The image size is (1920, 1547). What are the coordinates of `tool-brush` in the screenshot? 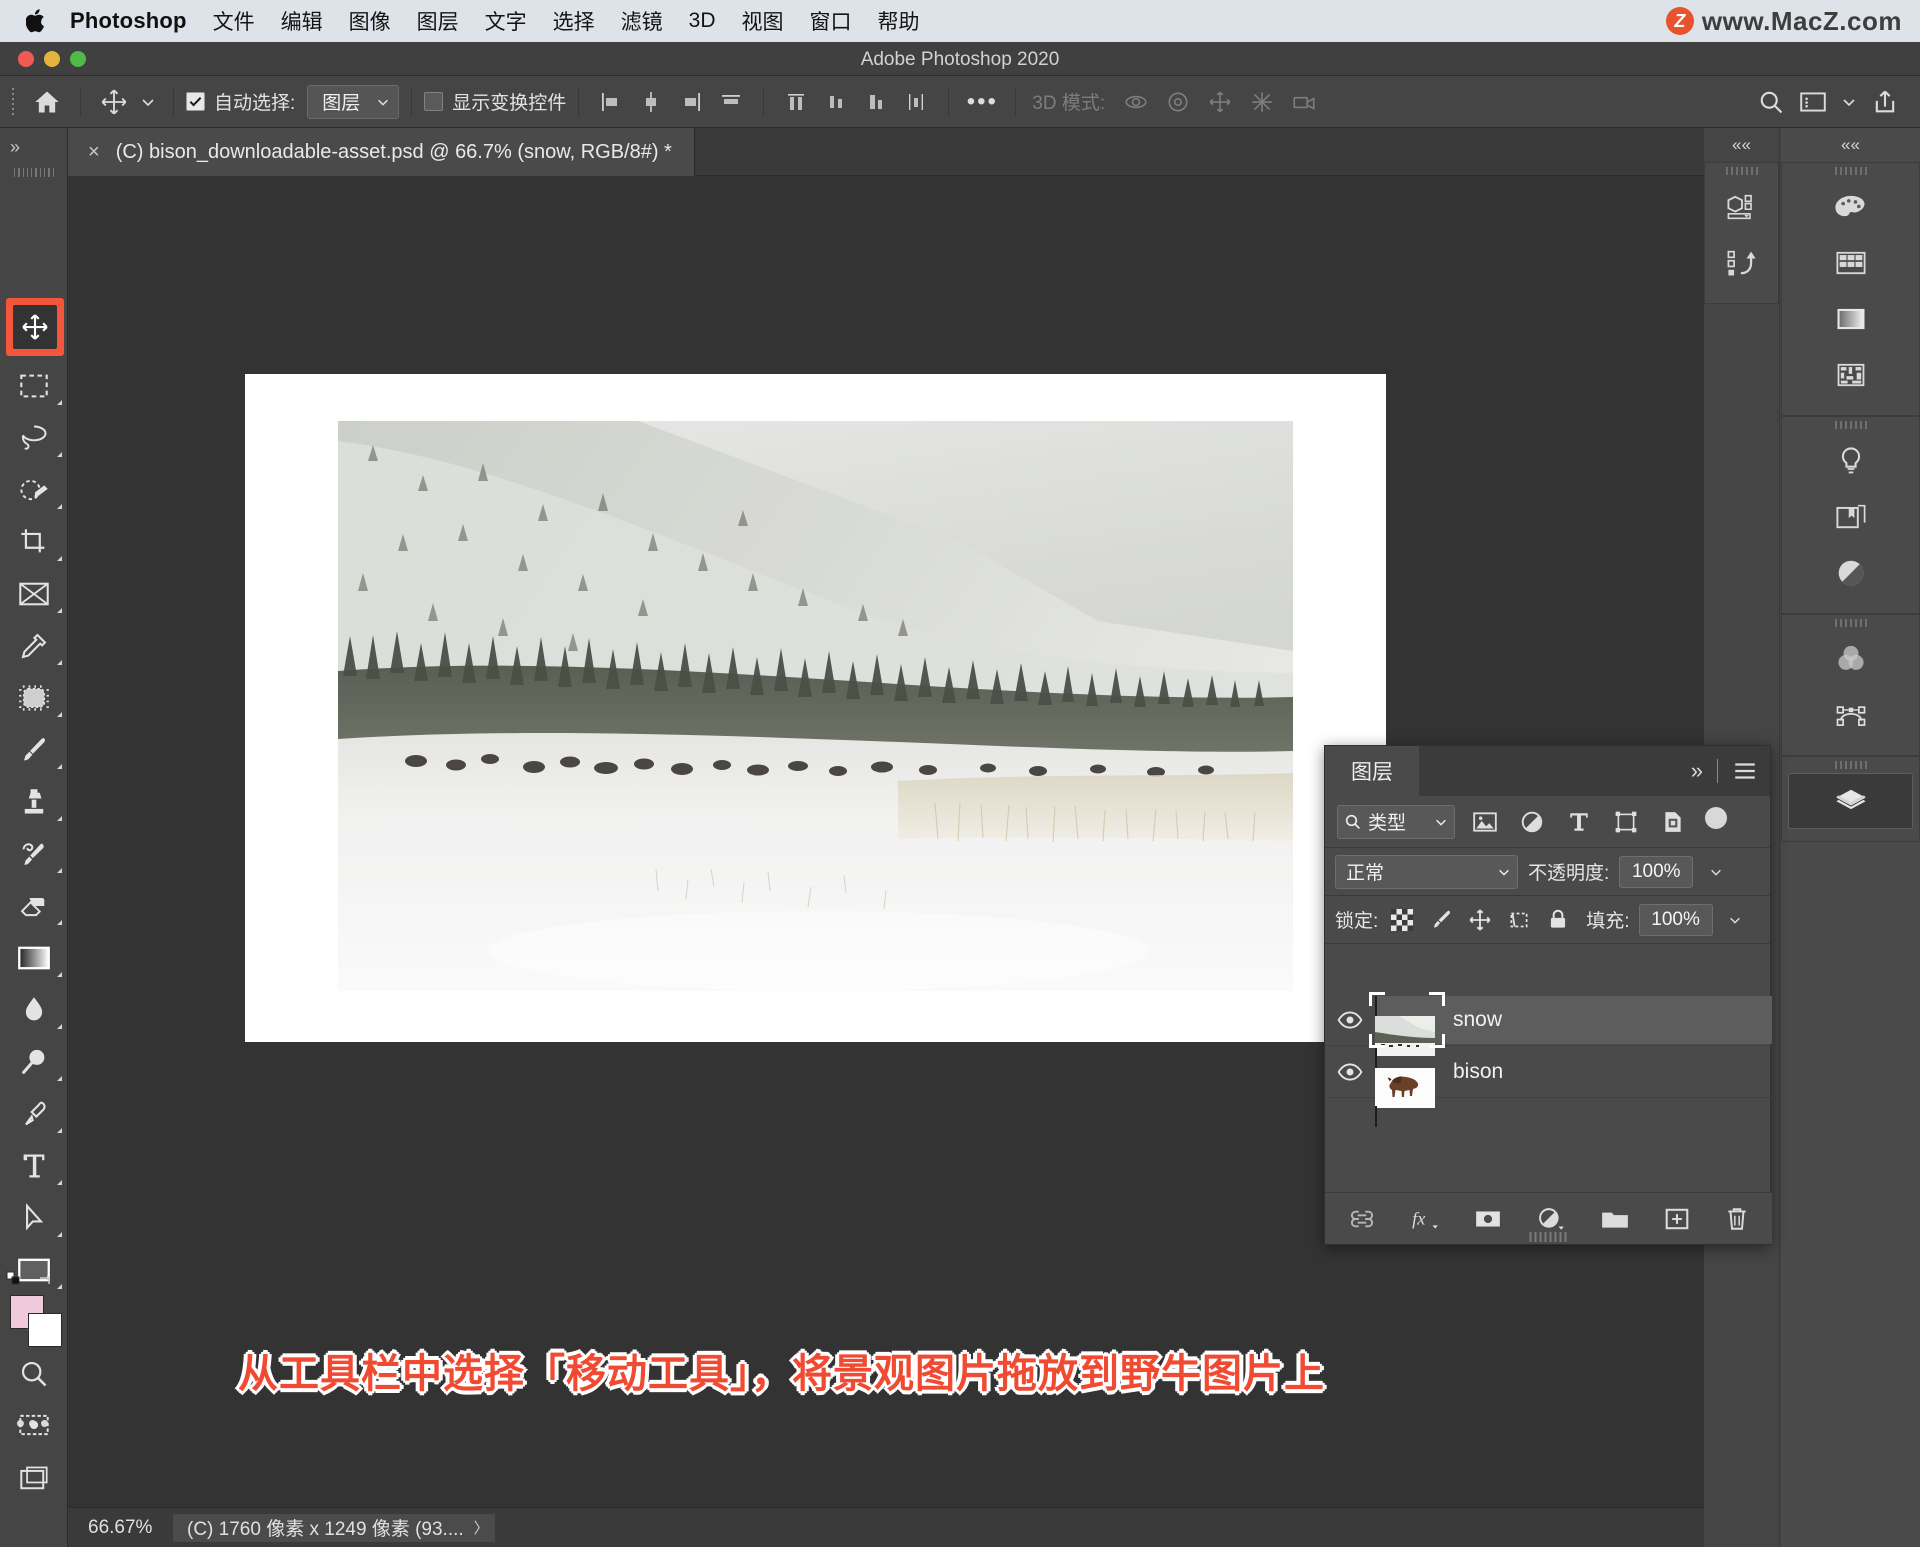 It's located at (34, 750).